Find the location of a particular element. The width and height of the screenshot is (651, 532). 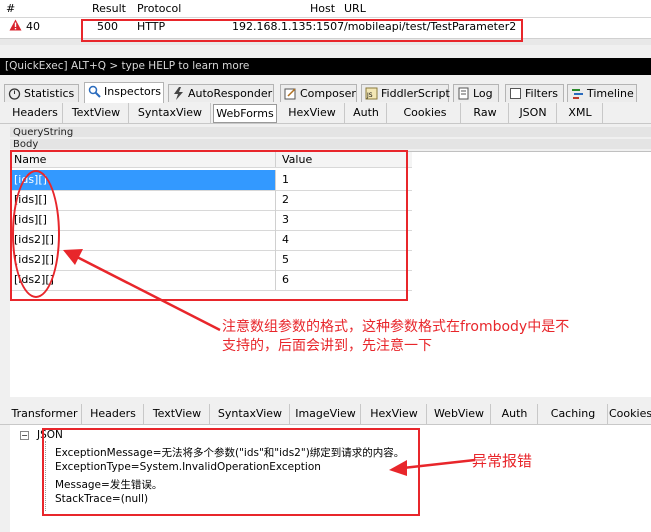

tab-composer: Composer is located at coordinates (318, 93).